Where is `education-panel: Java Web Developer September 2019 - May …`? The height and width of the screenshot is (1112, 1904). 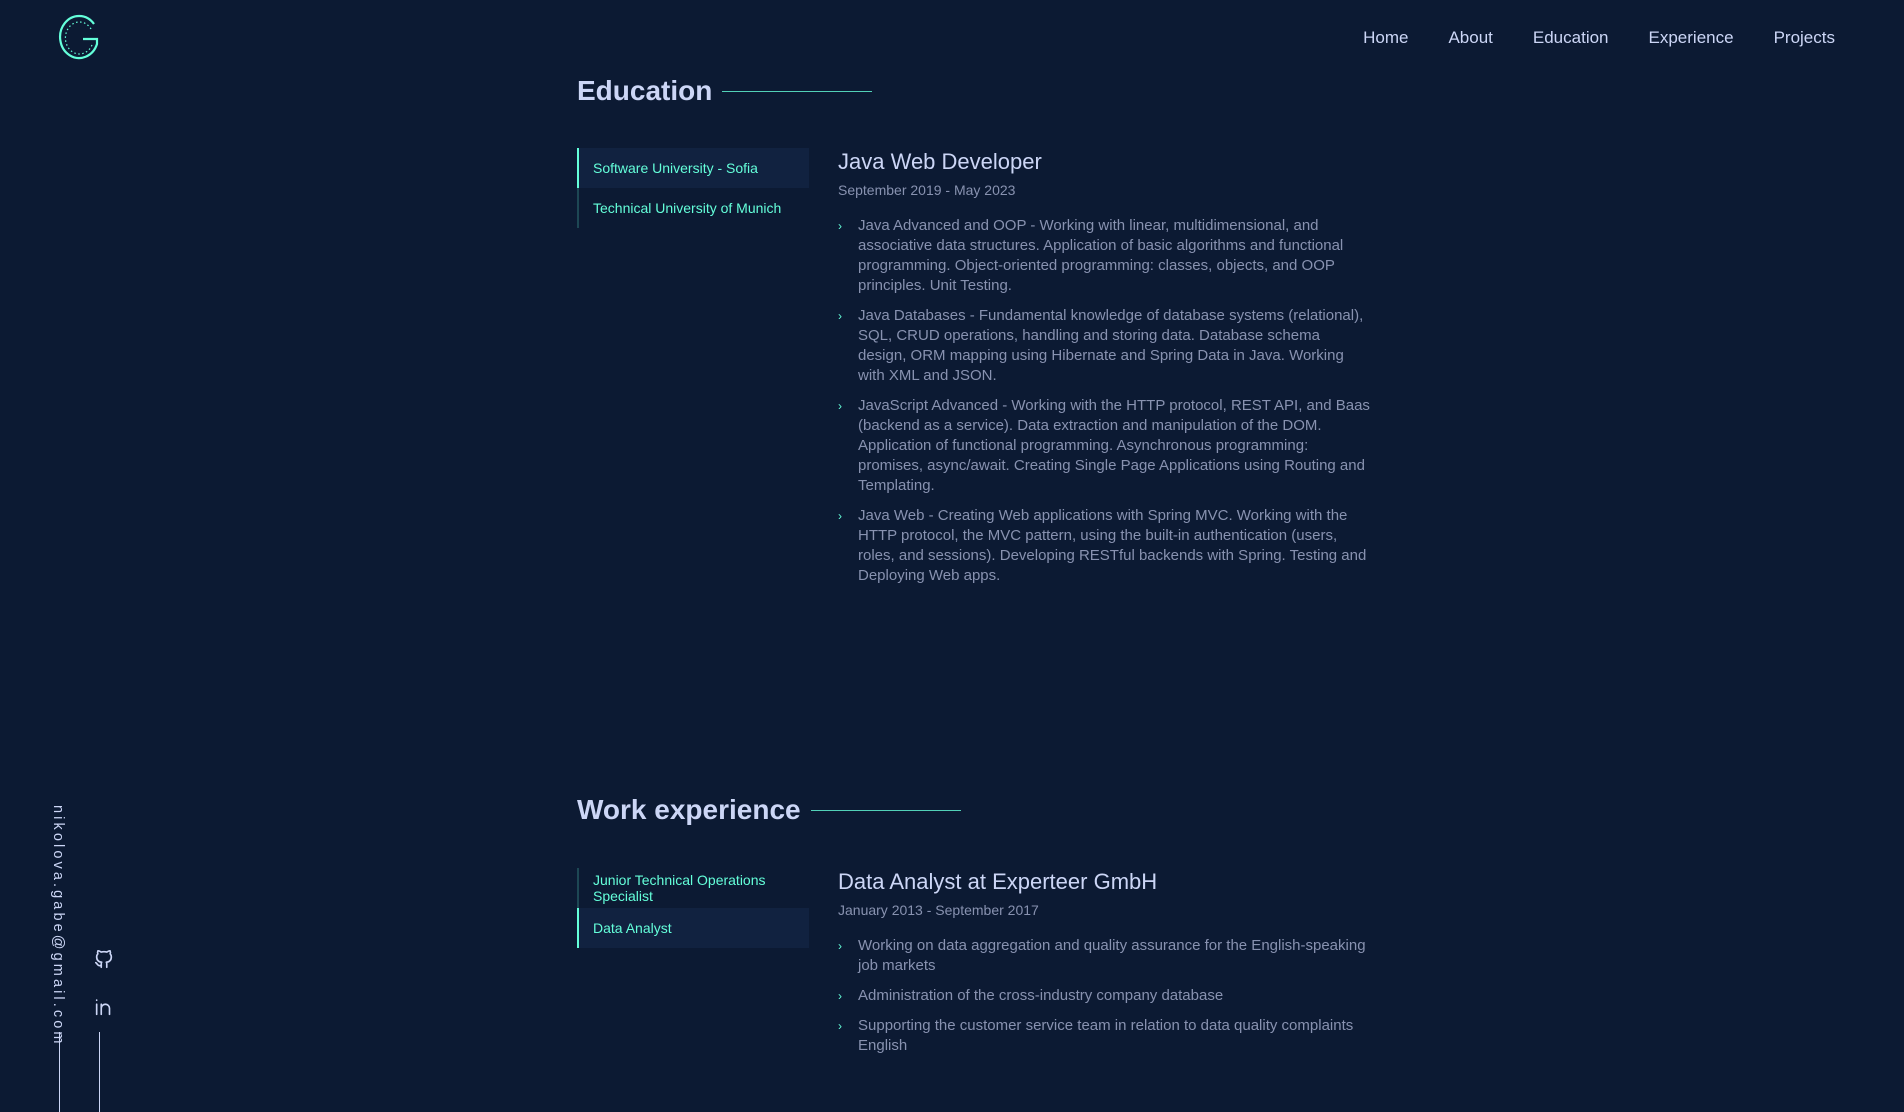 education-panel: Java Web Developer September 2019 - May … is located at coordinates (1104, 372).